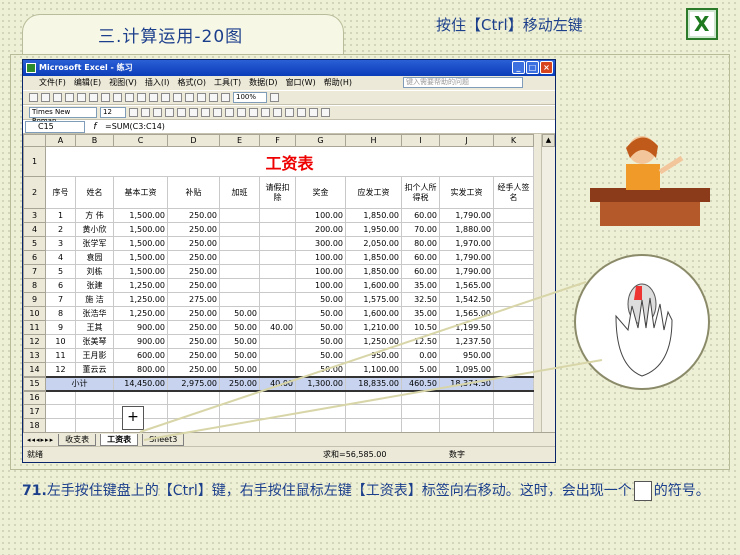  I want to click on preview-icon, so click(81, 97).